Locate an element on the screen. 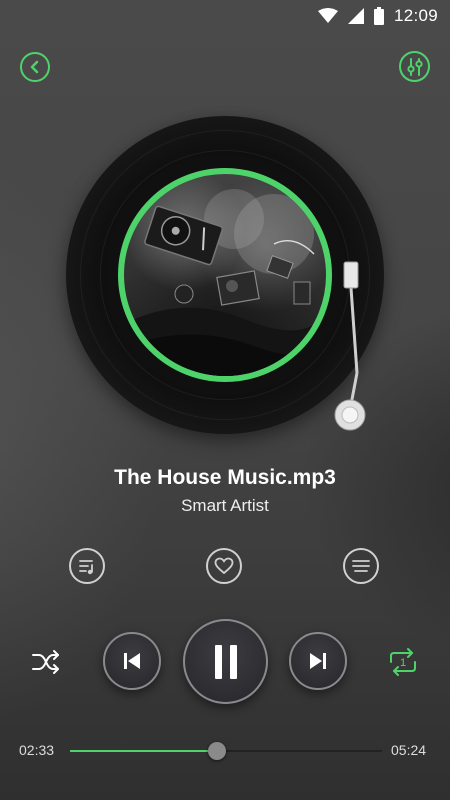 The image size is (450, 800). song-title: The House Music.mp3 is located at coordinates (225, 477).